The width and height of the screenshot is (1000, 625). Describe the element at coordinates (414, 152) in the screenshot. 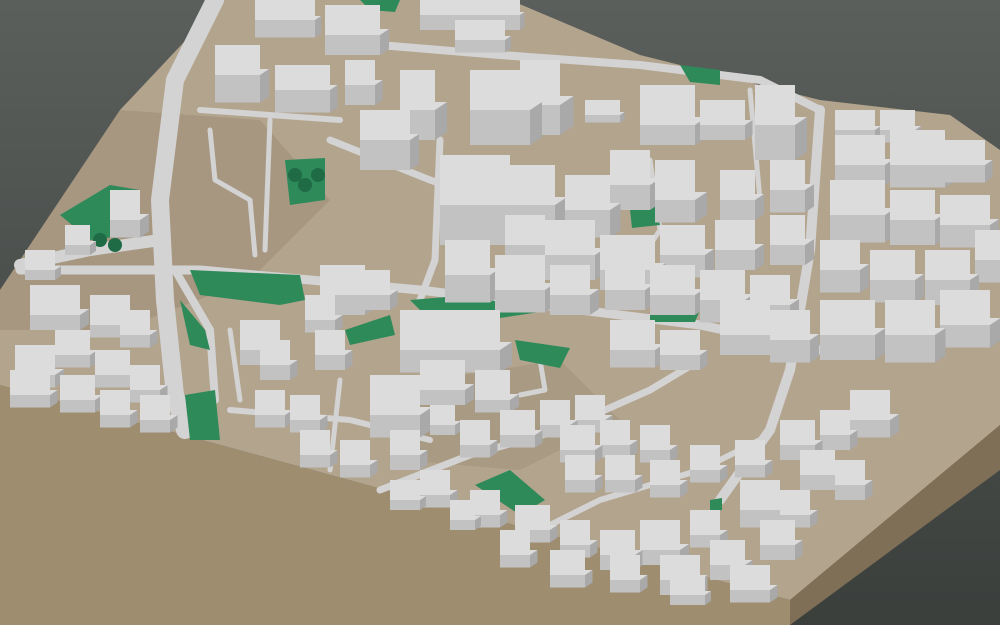

I see `building-side-face` at that location.